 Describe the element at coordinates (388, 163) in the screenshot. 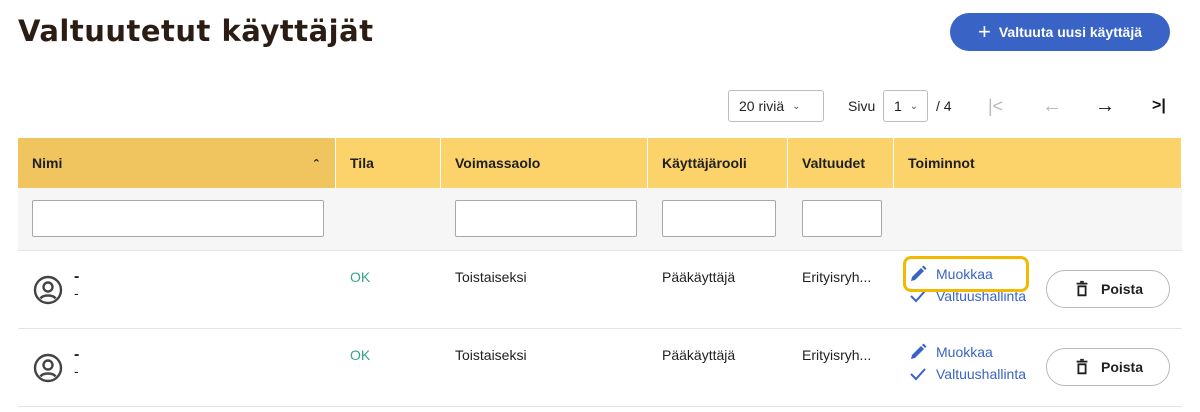

I see `column-header-status: Tila` at that location.